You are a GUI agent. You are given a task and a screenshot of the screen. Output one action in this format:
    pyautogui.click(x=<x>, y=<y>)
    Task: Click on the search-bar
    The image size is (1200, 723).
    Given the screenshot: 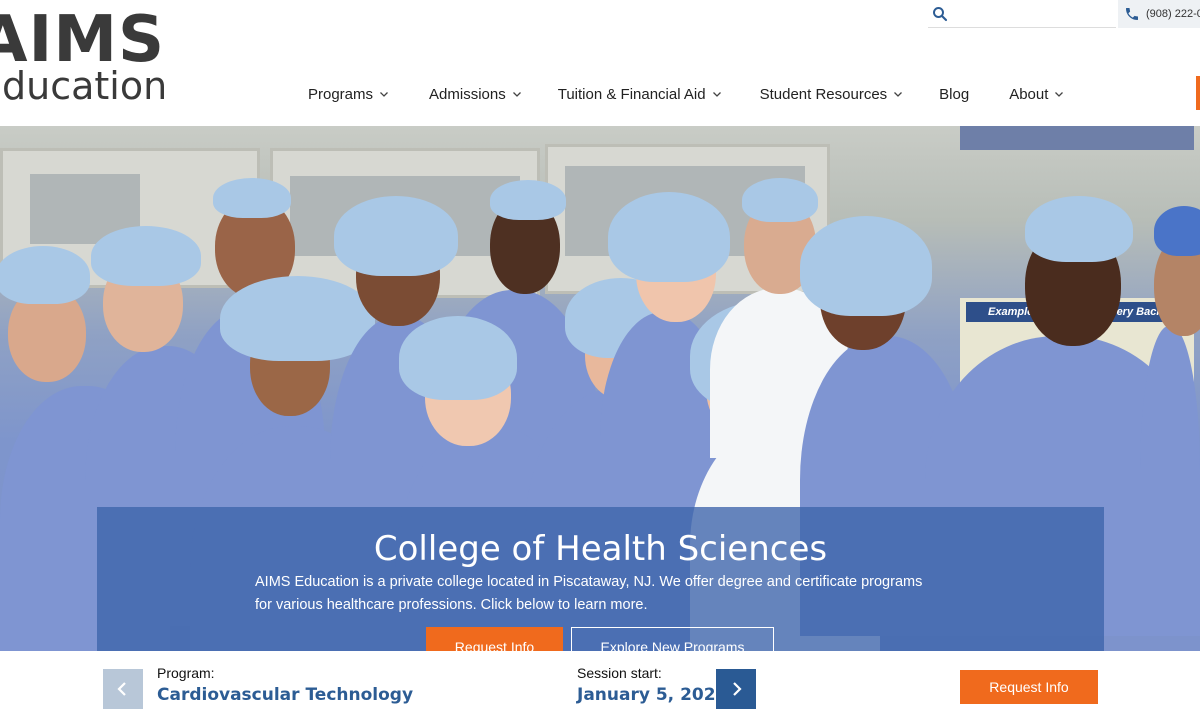 What is the action you would take?
    pyautogui.click(x=1022, y=14)
    